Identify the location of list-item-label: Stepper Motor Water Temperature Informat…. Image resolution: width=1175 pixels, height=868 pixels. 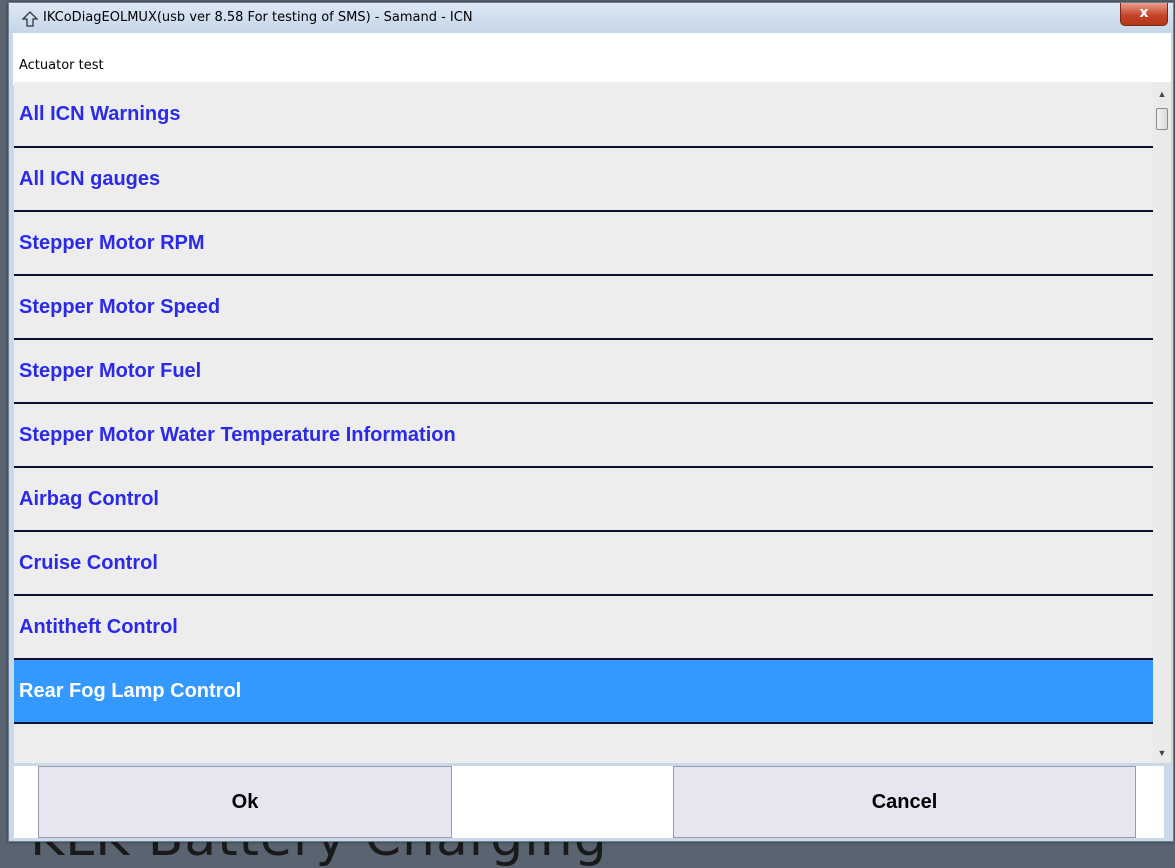
(237, 434).